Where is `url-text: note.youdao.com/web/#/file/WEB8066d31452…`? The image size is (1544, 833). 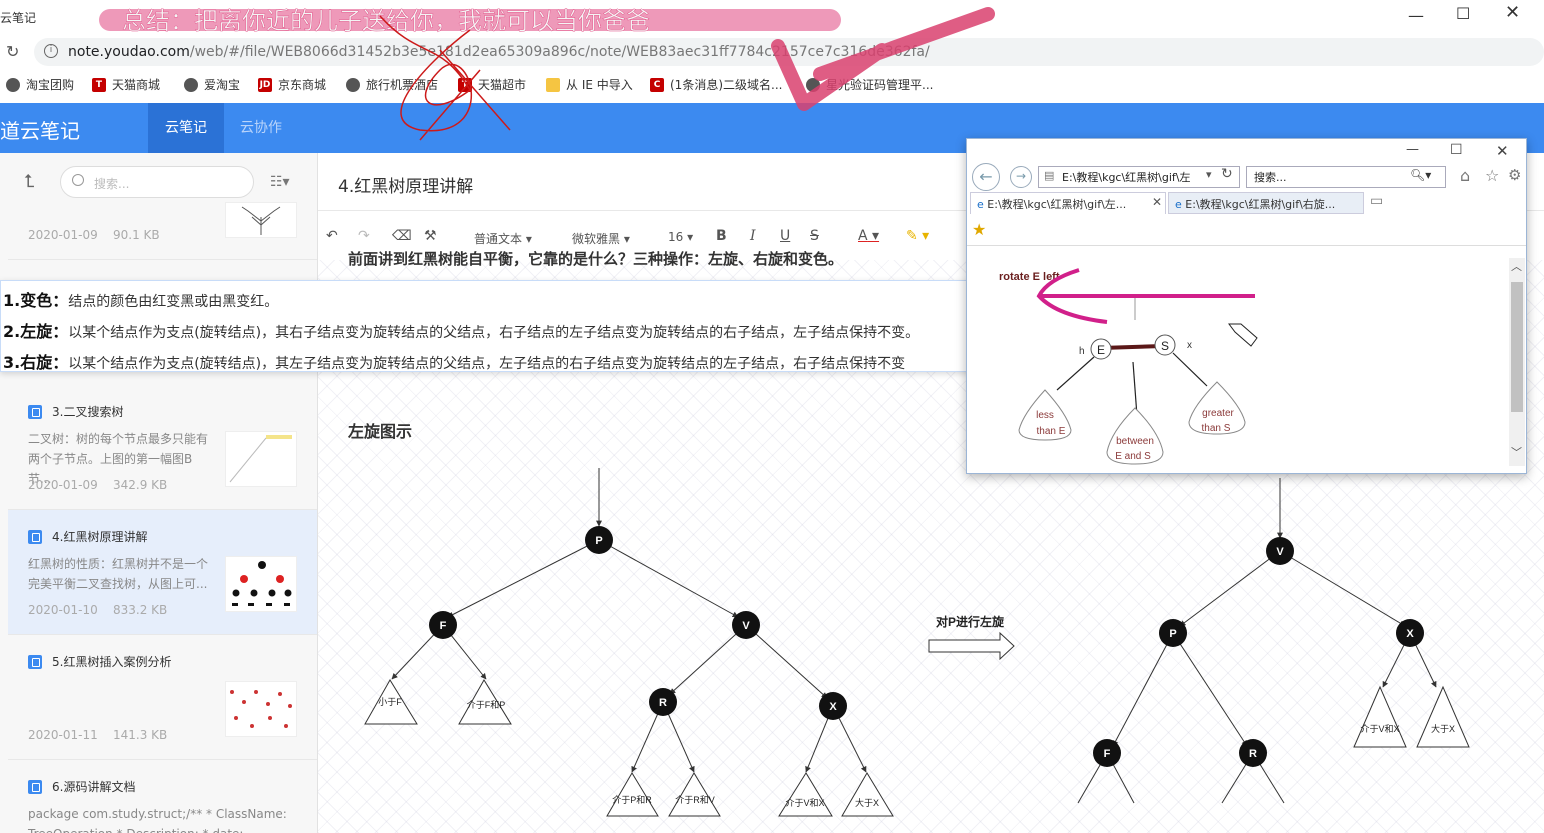
url-text: note.youdao.com/web/#/file/WEB8066d31452… is located at coordinates (499, 52).